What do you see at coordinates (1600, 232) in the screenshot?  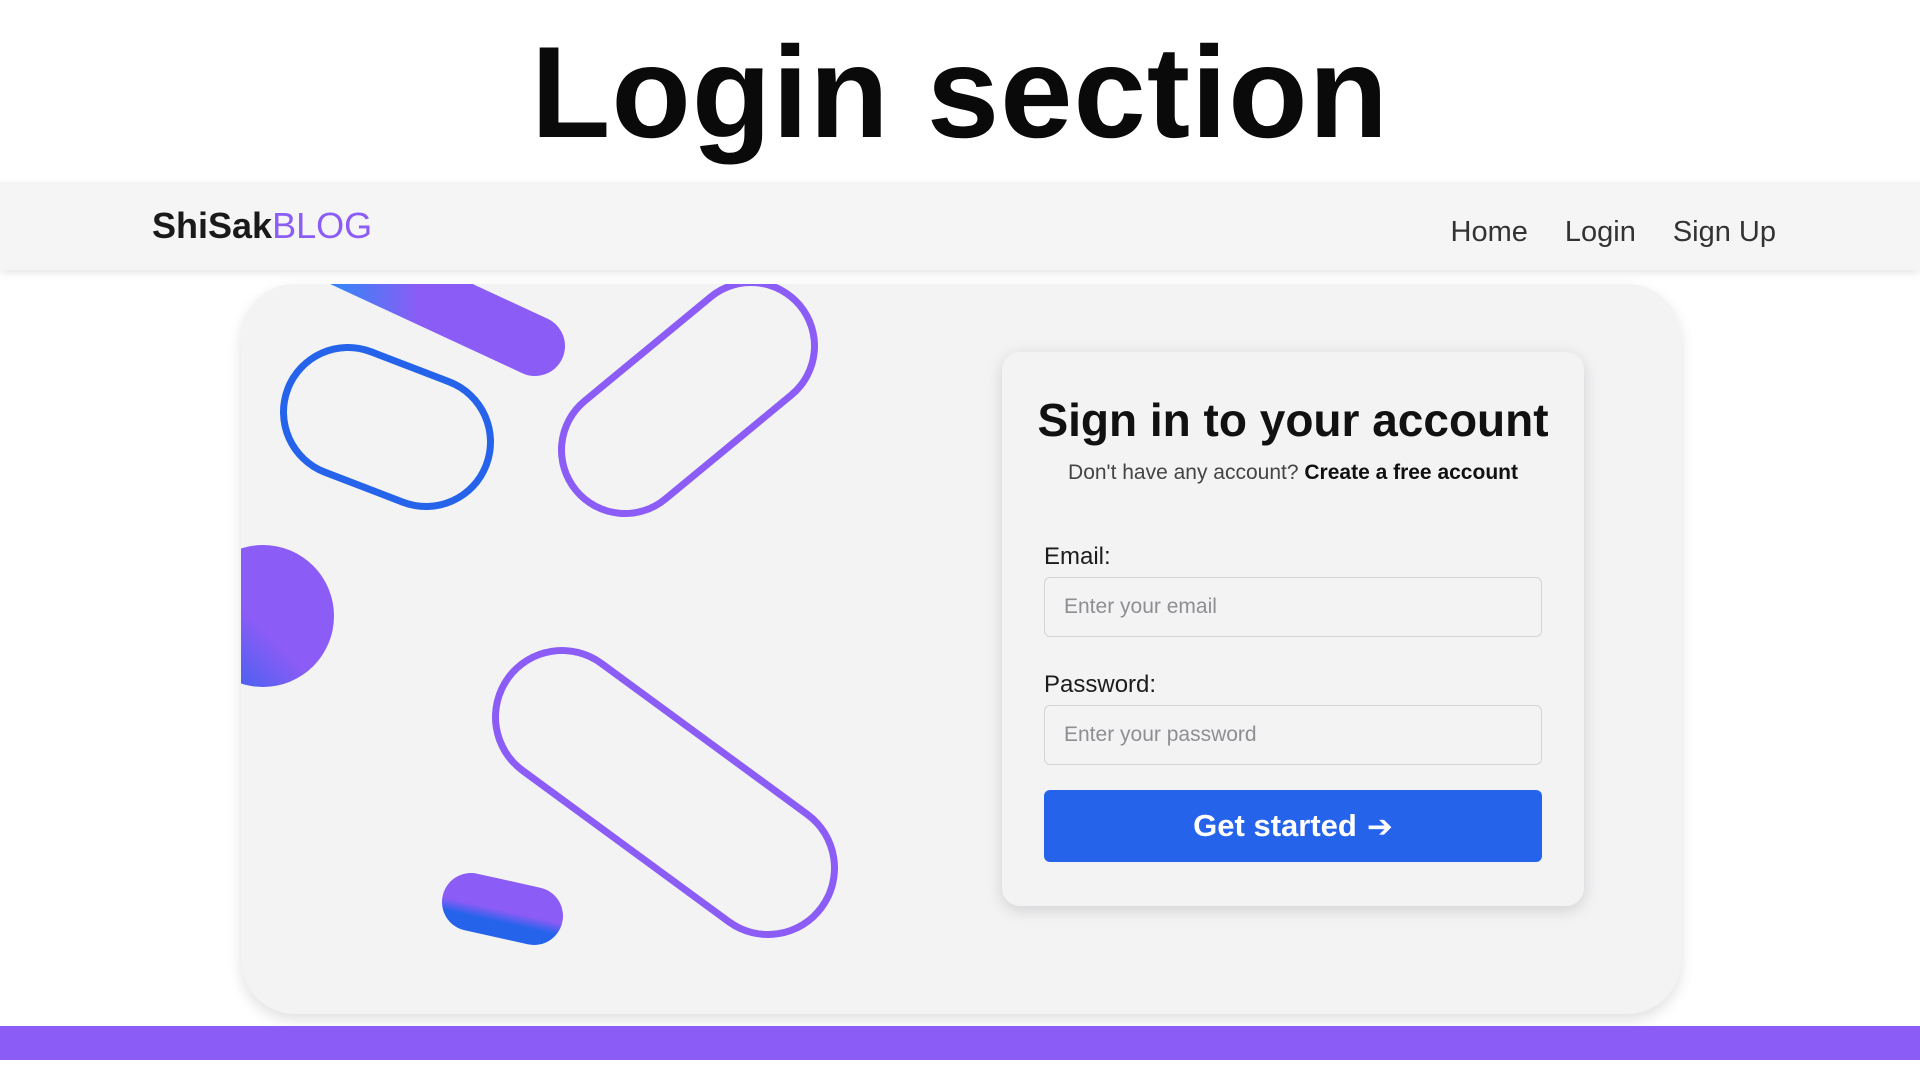 I see `nav-link-login: Login` at bounding box center [1600, 232].